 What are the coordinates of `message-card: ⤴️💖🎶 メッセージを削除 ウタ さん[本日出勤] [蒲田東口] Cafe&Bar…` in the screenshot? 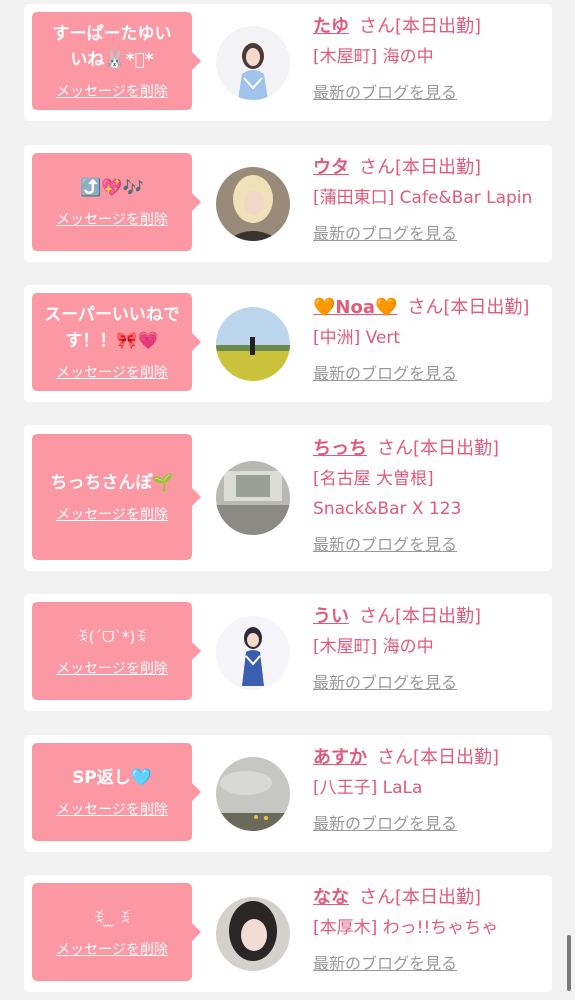 It's located at (288, 203).